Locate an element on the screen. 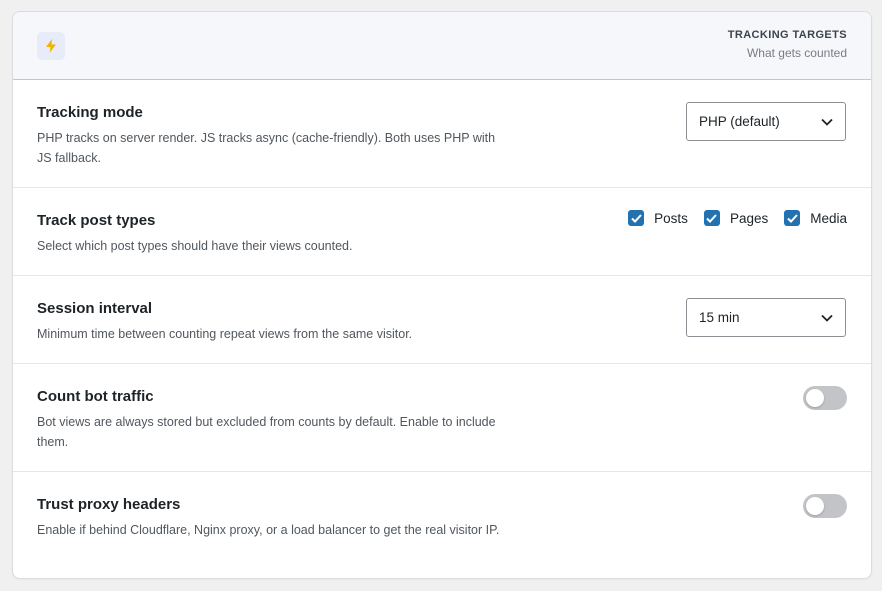 The image size is (882, 591). trust-proxy-headers-toggle is located at coordinates (825, 506).